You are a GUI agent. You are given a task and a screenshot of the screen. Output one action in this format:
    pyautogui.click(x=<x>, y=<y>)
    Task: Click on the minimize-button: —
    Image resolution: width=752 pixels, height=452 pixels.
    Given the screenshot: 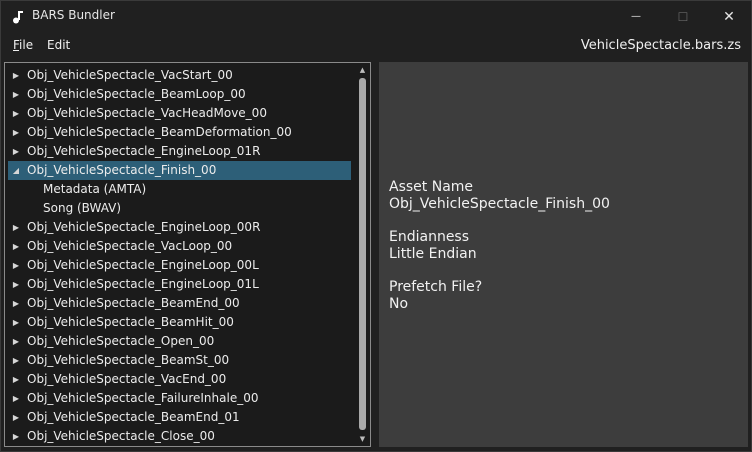 What is the action you would take?
    pyautogui.click(x=636, y=16)
    